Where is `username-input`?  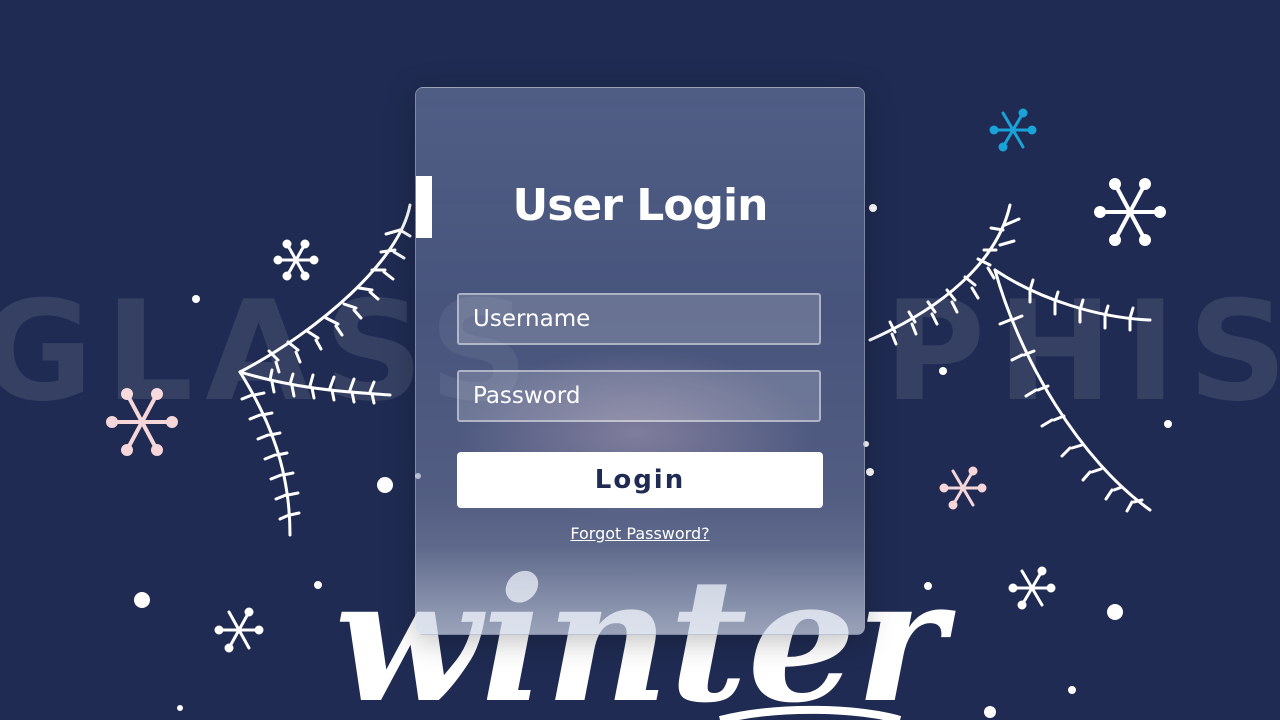 username-input is located at coordinates (639, 319).